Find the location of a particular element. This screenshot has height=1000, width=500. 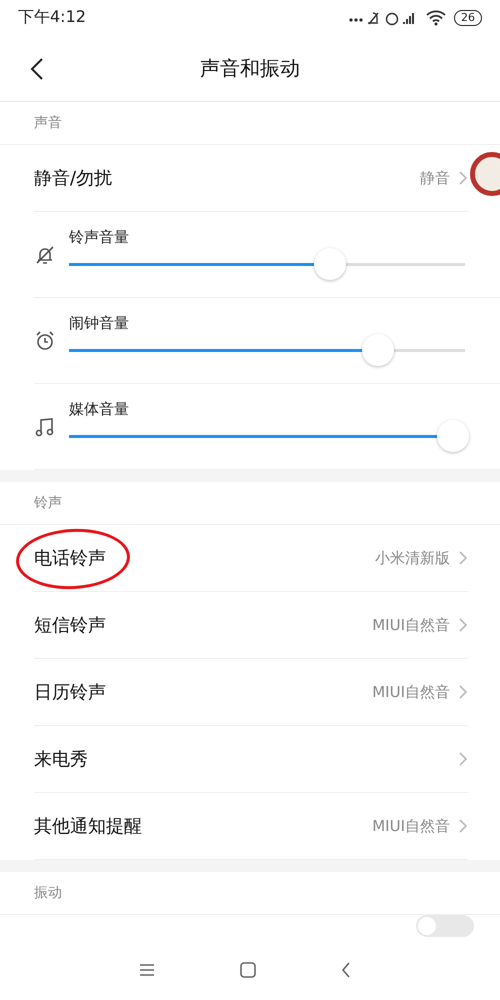

slider-label: 媒体音量 is located at coordinates (99, 409).